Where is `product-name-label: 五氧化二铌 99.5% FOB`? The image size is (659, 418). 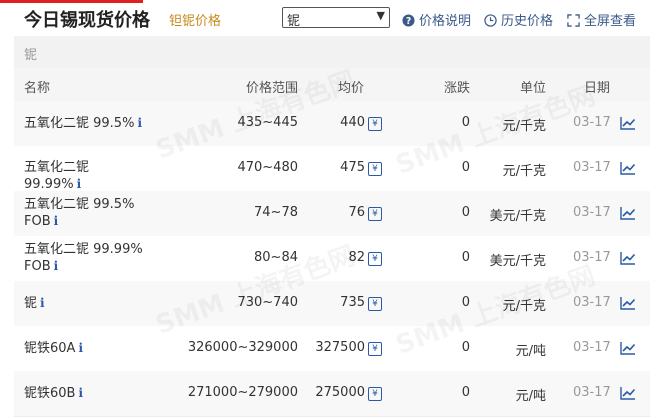
product-name-label: 五氧化二铌 99.5% FOB is located at coordinates (79, 213).